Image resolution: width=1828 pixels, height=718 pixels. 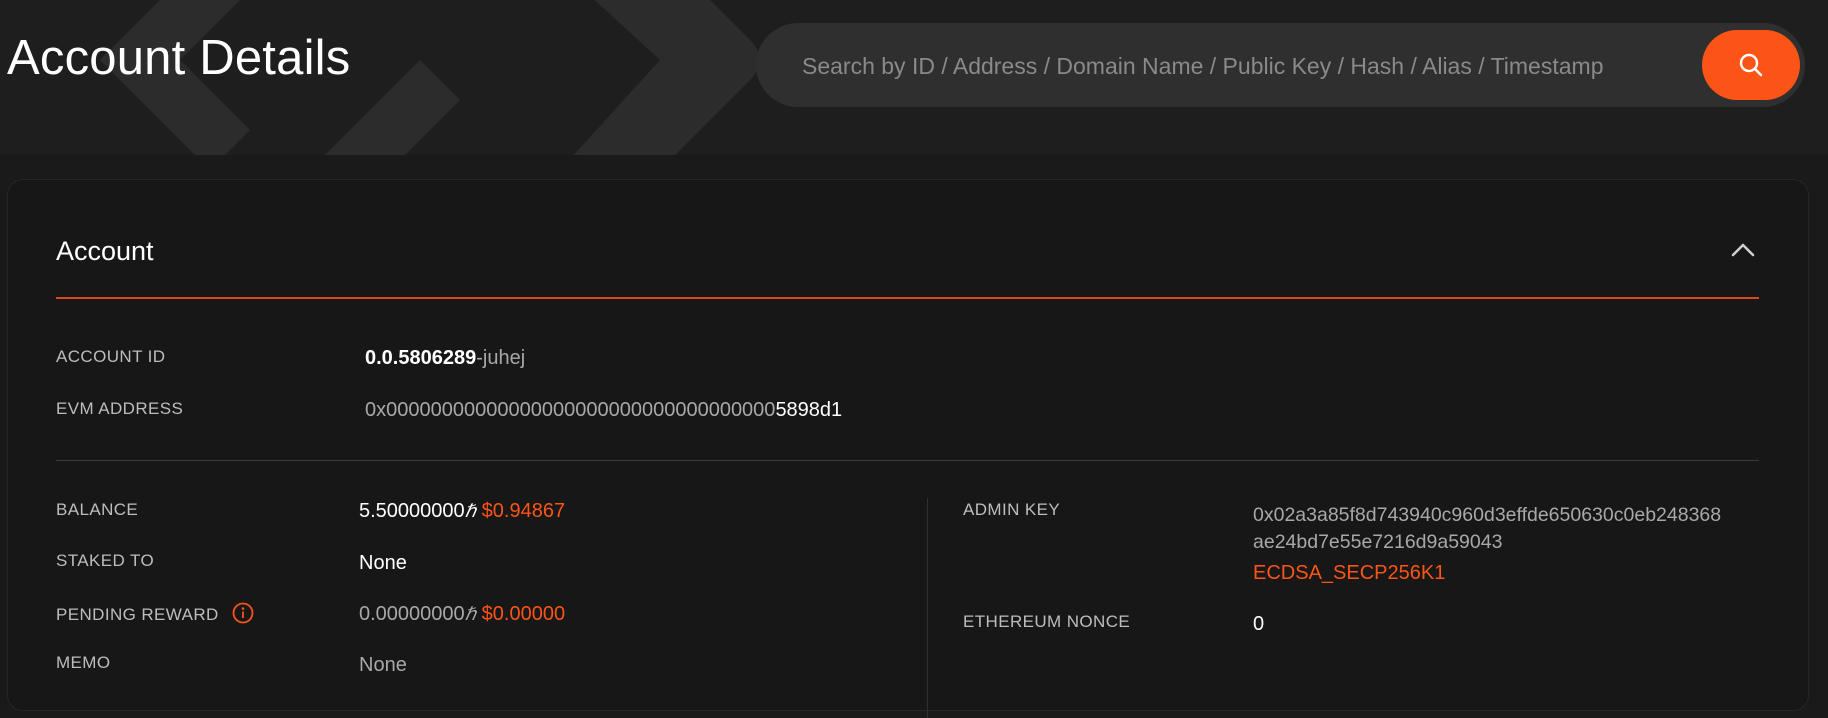 I want to click on staked-to-label: STAKED TO, so click(x=105, y=560).